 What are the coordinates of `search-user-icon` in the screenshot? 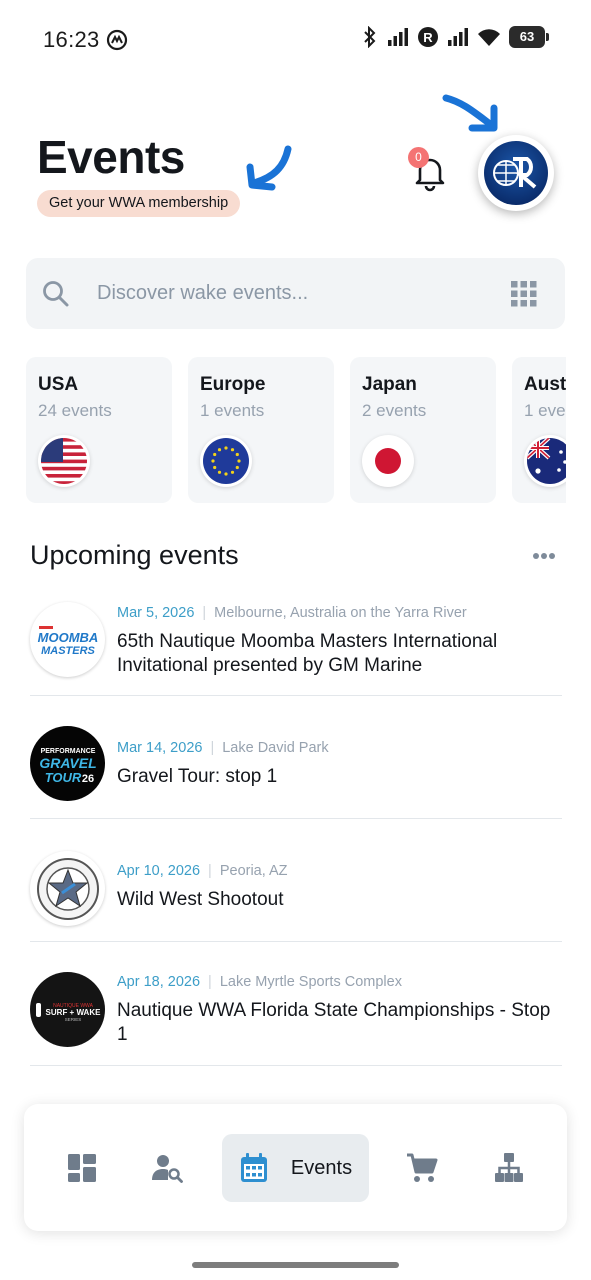 It's located at (167, 1169).